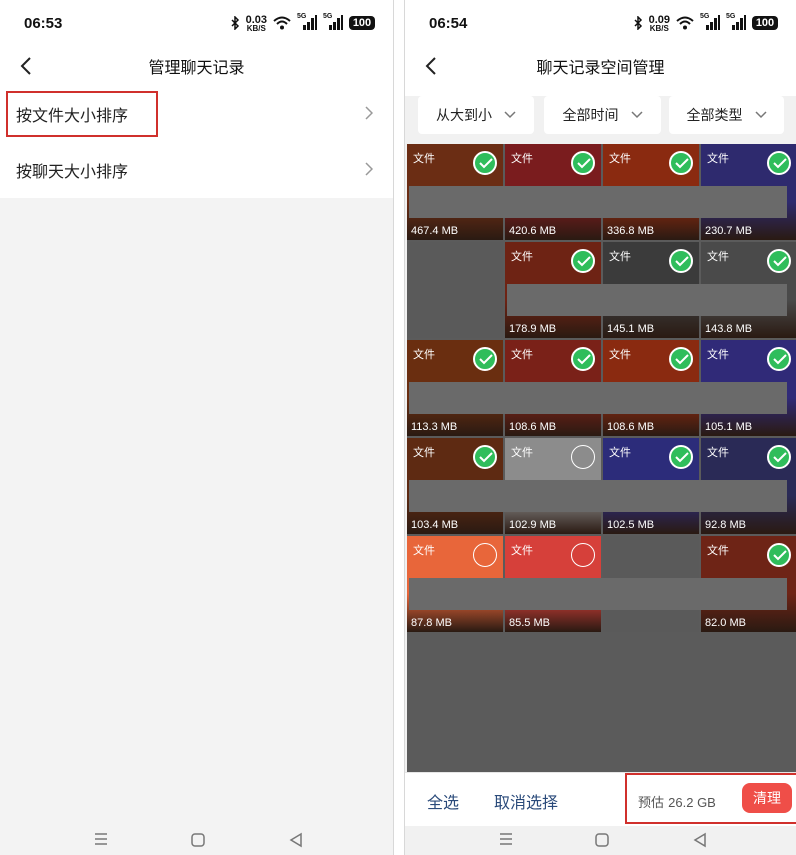 The image size is (796, 855). Describe the element at coordinates (196, 114) in the screenshot. I see `sort-by-file-size-item: 按文件大小排序` at that location.